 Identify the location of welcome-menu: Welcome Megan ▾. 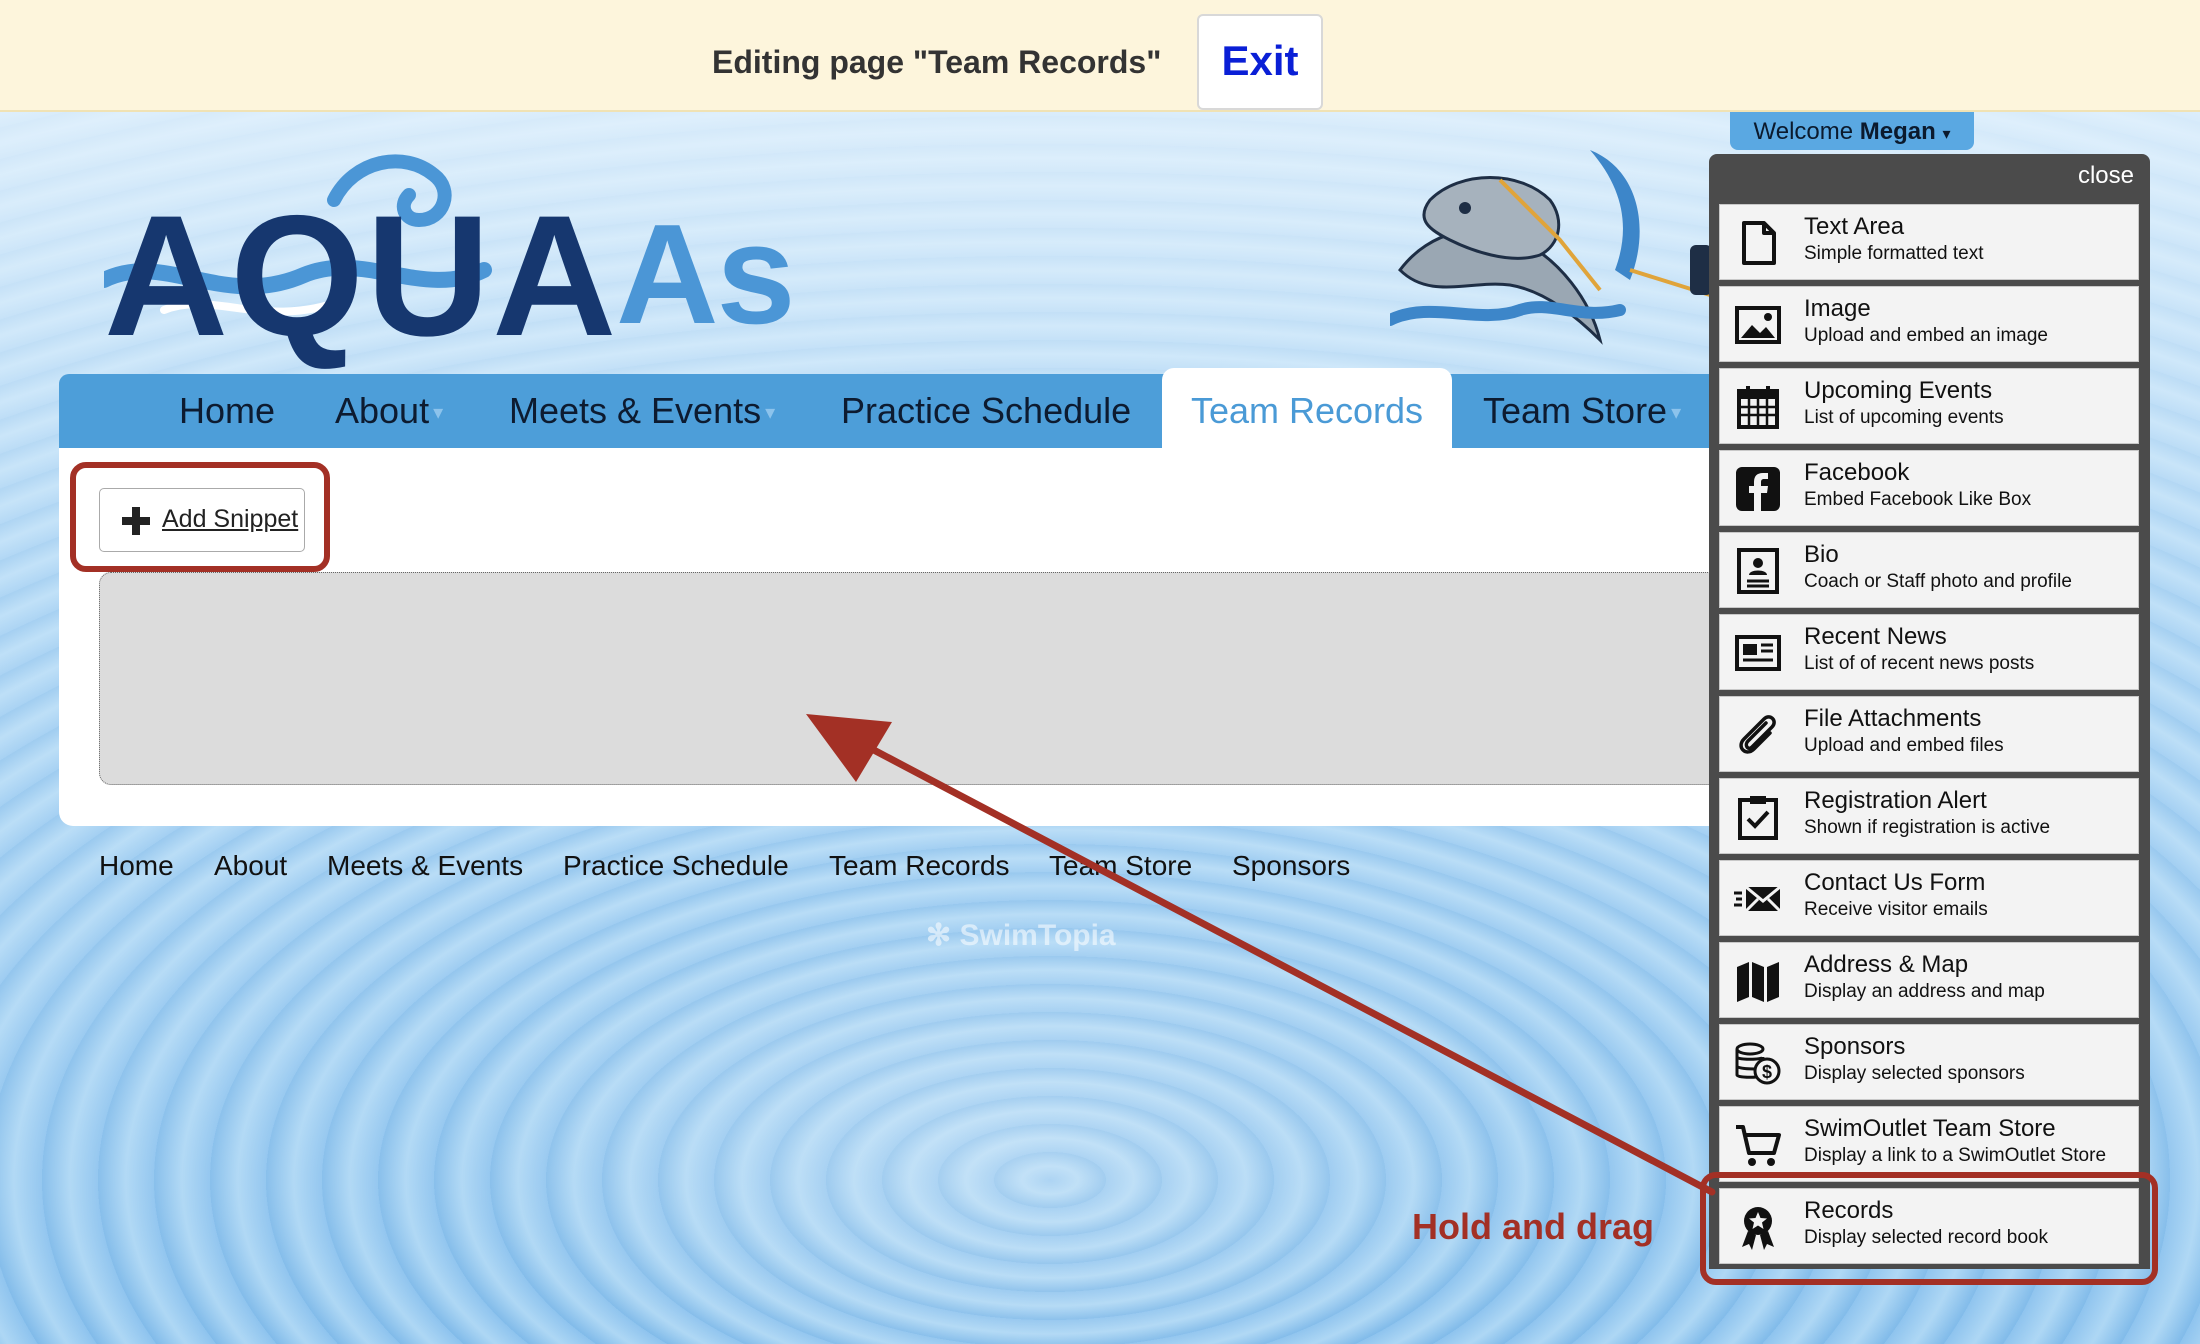
(1852, 131).